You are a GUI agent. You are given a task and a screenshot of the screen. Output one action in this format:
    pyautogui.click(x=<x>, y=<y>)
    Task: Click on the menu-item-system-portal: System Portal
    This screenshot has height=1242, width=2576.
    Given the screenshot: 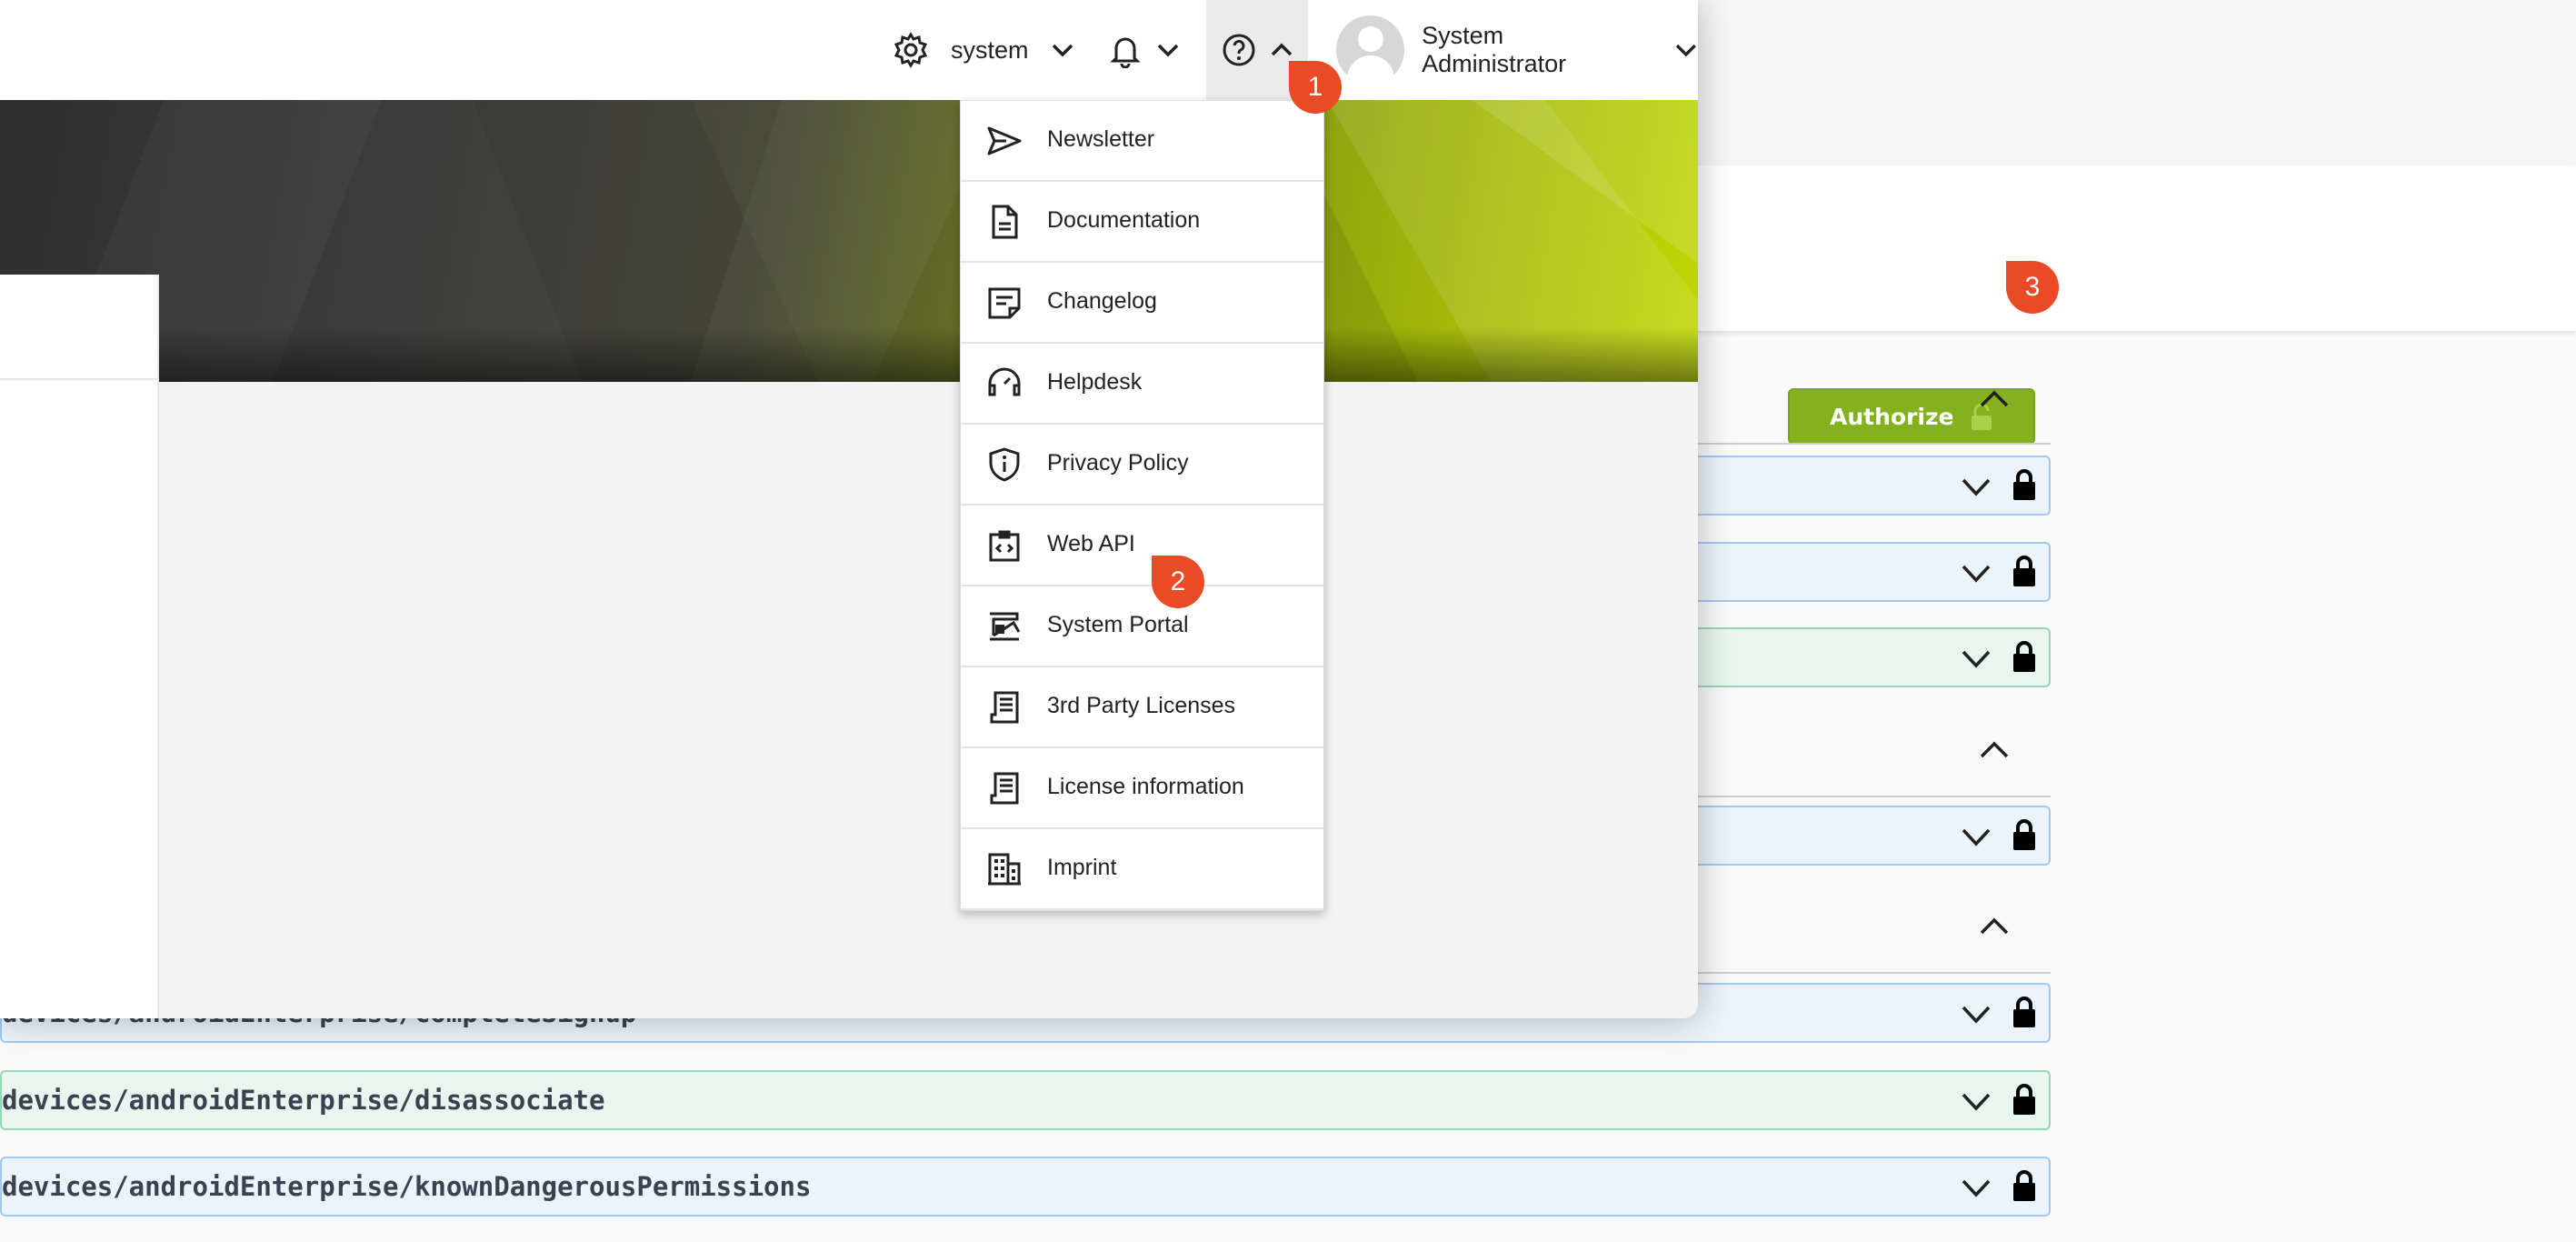 What is the action you would take?
    pyautogui.click(x=1142, y=626)
    